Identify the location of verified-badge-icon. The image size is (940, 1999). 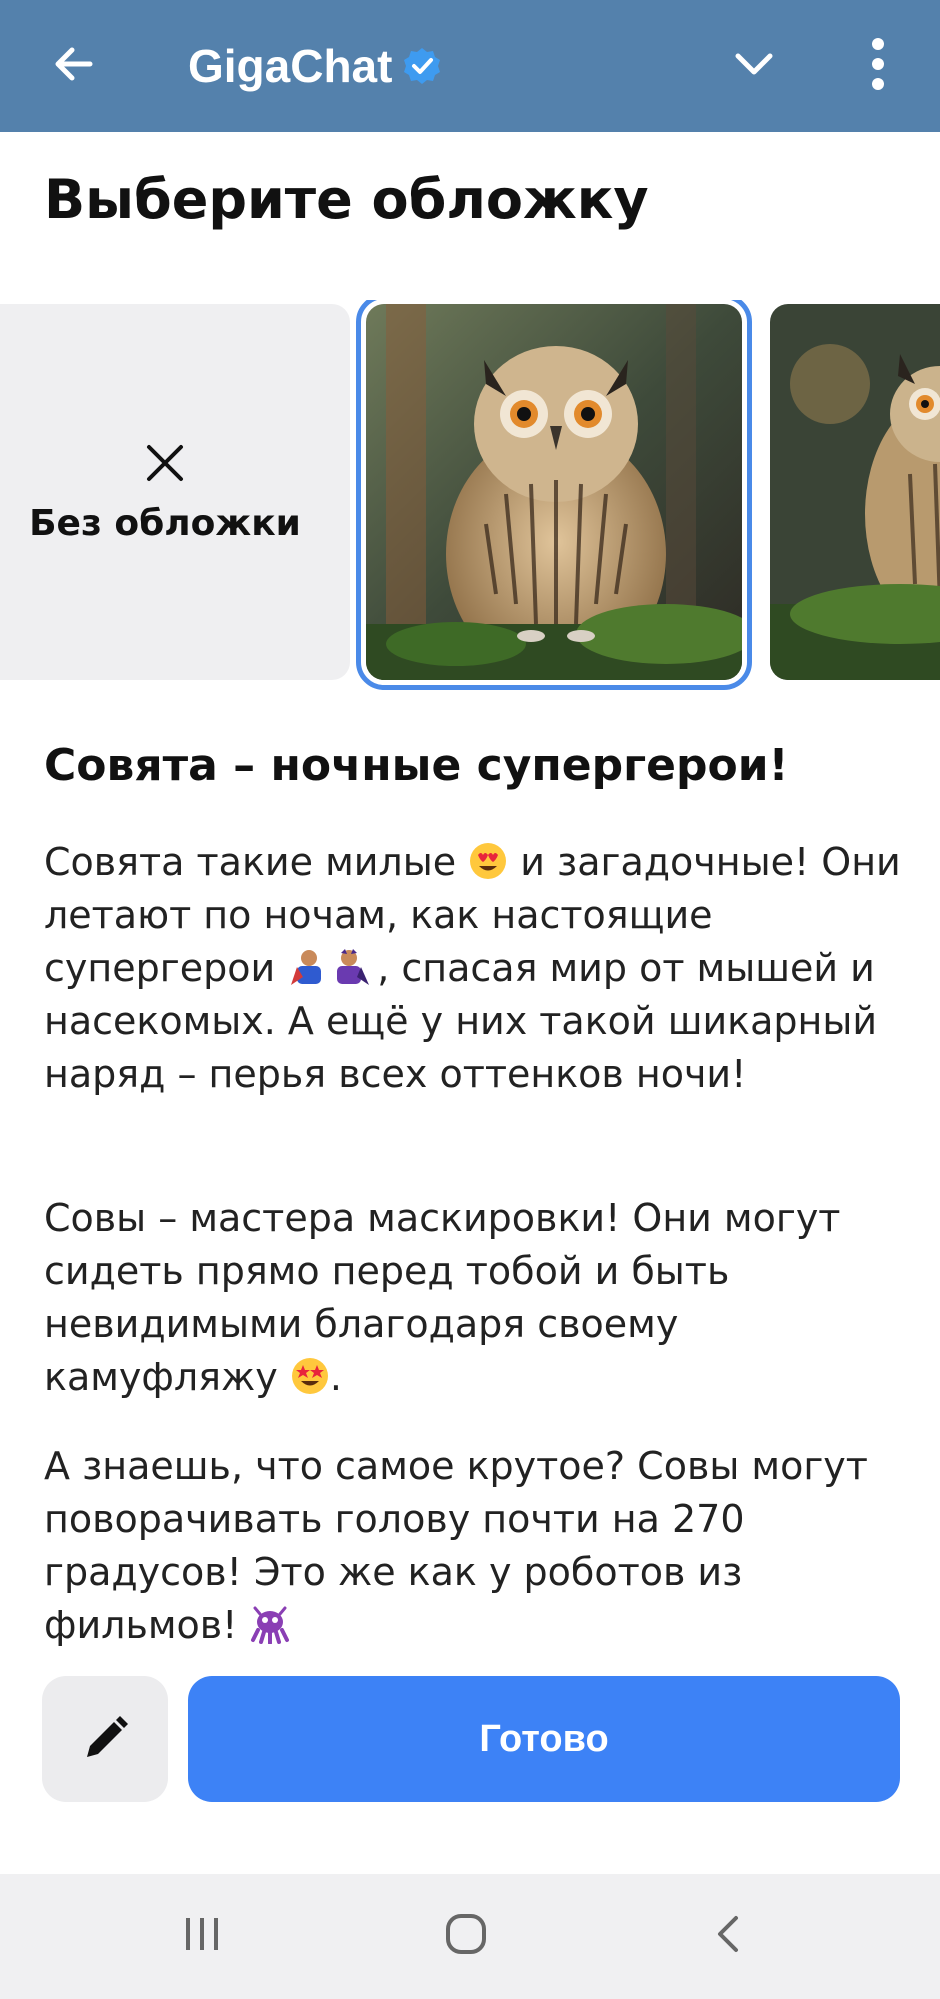
(422, 66).